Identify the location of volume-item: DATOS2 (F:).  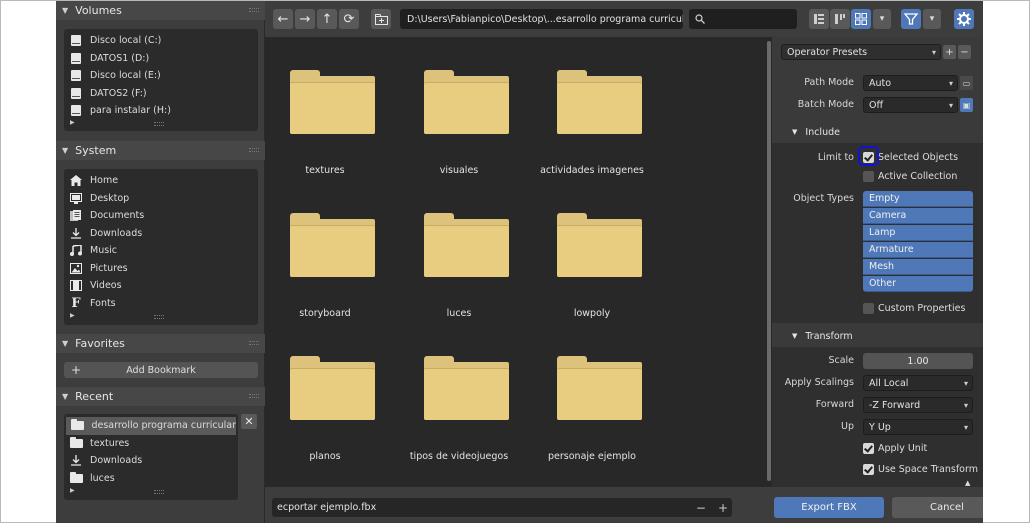
(161, 94).